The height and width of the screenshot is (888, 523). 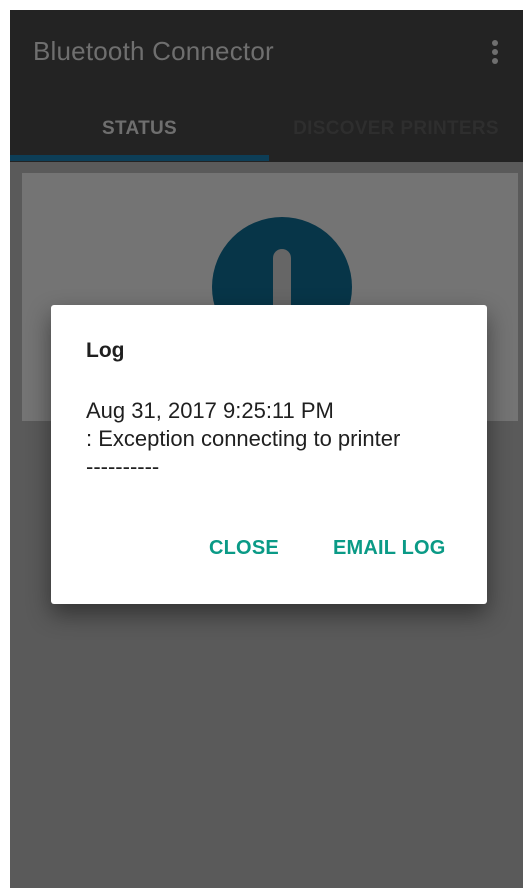 I want to click on tab-discover-printers: DISCOVER PRINTERS, so click(x=396, y=129).